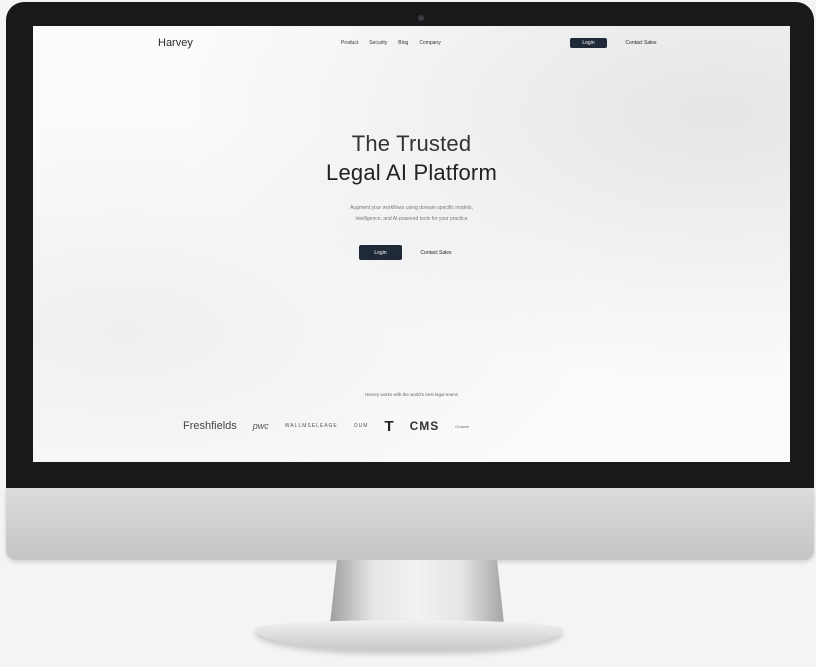 The width and height of the screenshot is (816, 667). I want to click on hero-contact-sales-button: Contact Sales, so click(436, 252).